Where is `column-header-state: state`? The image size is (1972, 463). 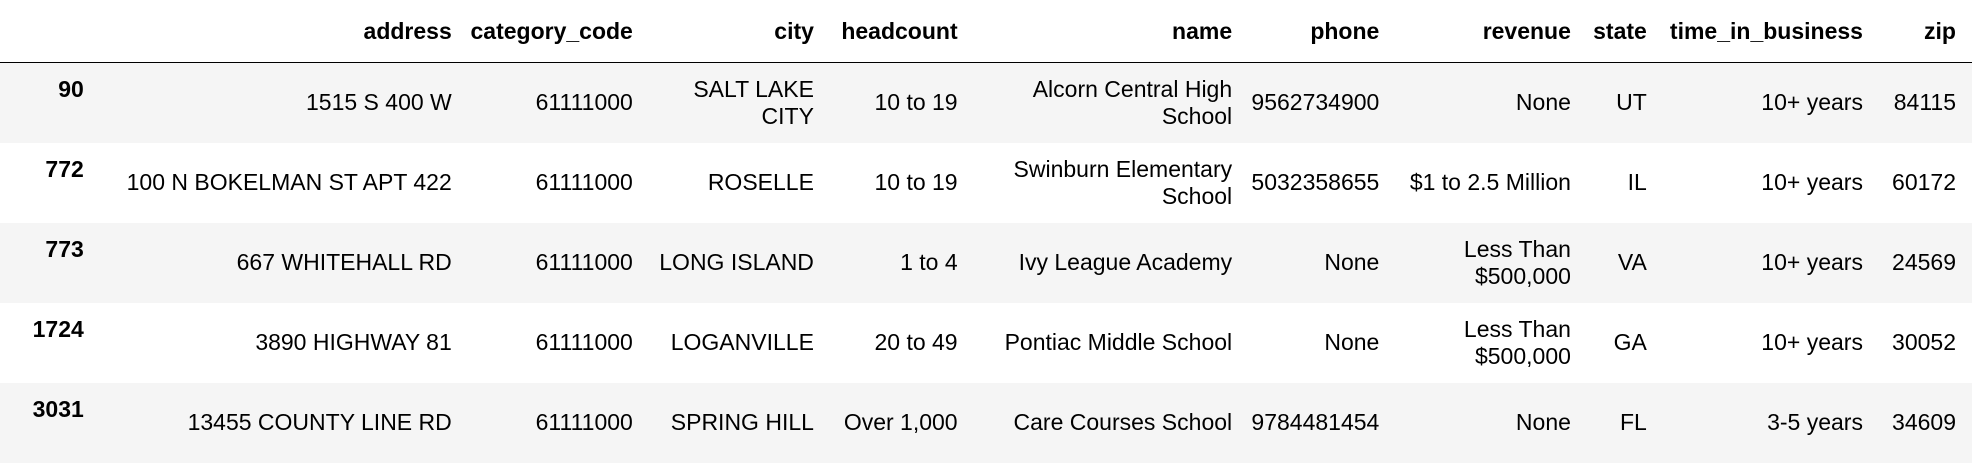 column-header-state: state is located at coordinates (1620, 31).